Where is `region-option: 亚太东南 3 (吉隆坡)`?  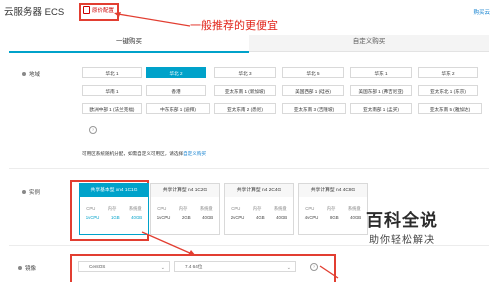 region-option: 亚太东南 3 (吉隆坡) is located at coordinates (314, 108).